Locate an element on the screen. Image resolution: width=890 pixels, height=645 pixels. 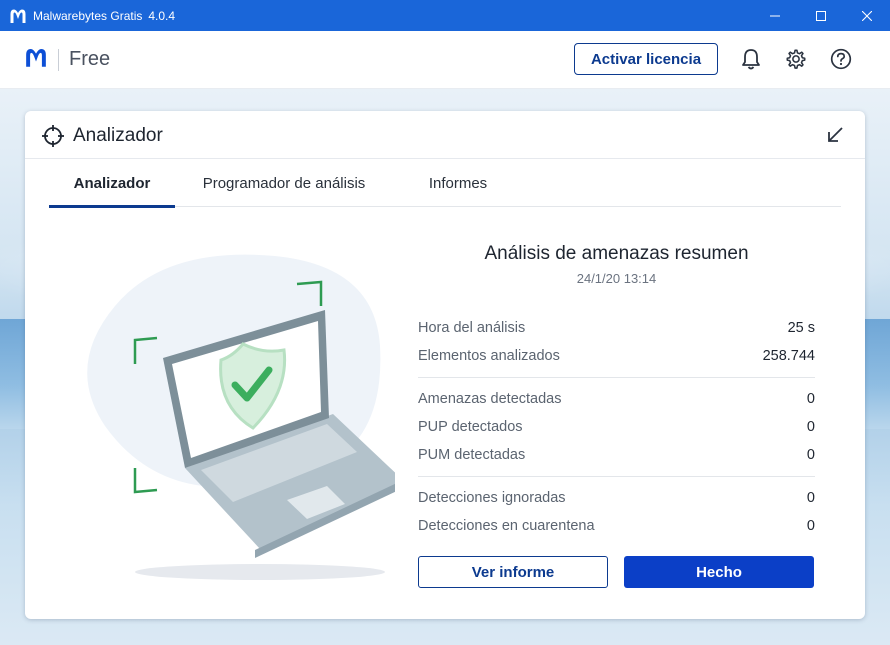
row-ignored-detections: Detecciones ignoradas 0 is located at coordinates (616, 498).